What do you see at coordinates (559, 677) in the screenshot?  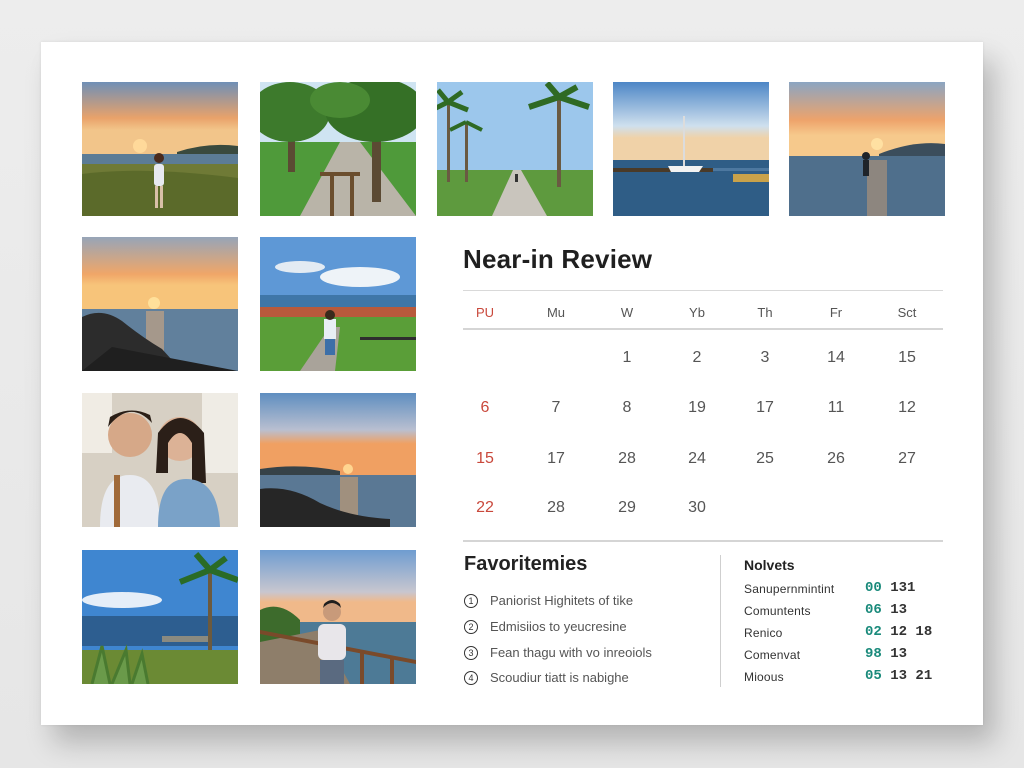 I see `favorite-item-text: Scoudiur tiatt is nabighe` at bounding box center [559, 677].